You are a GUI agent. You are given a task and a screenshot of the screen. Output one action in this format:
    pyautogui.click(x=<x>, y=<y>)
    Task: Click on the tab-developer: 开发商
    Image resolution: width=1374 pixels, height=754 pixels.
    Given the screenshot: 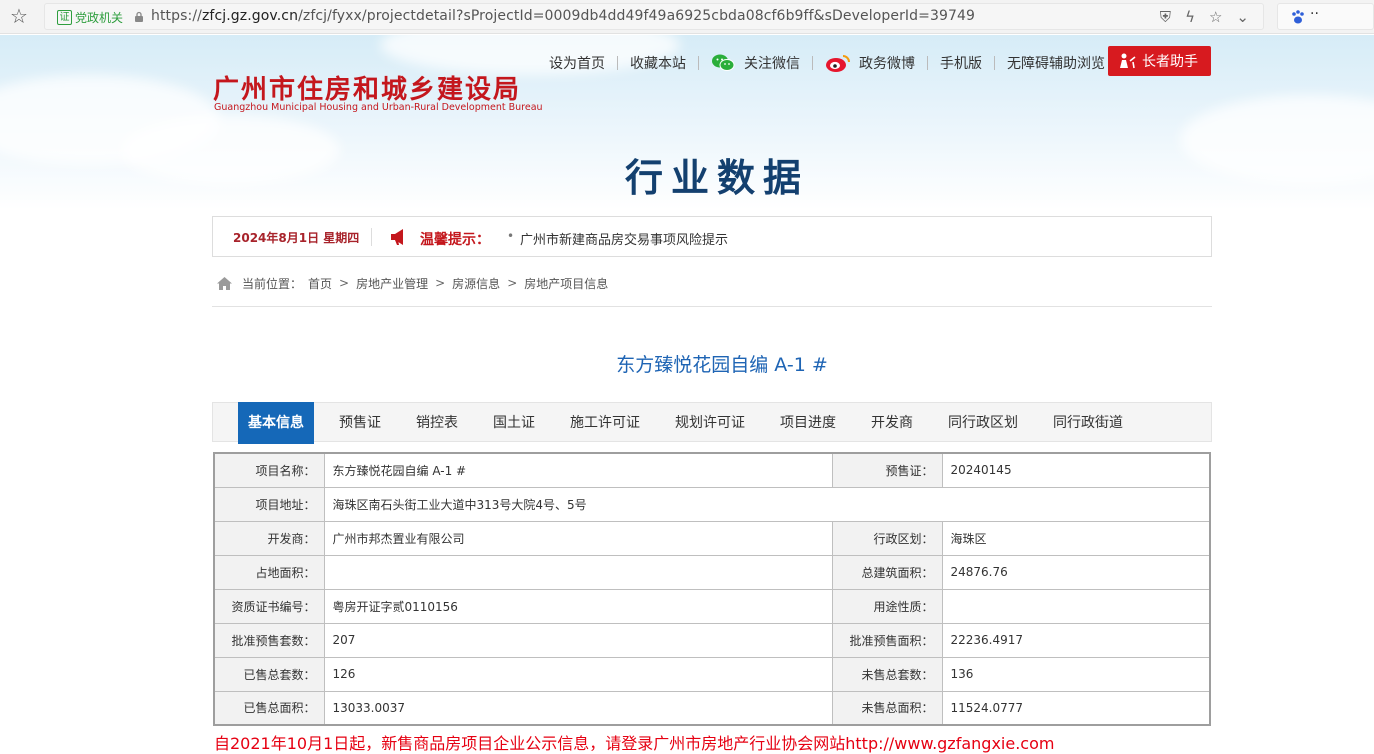 What is the action you would take?
    pyautogui.click(x=892, y=423)
    